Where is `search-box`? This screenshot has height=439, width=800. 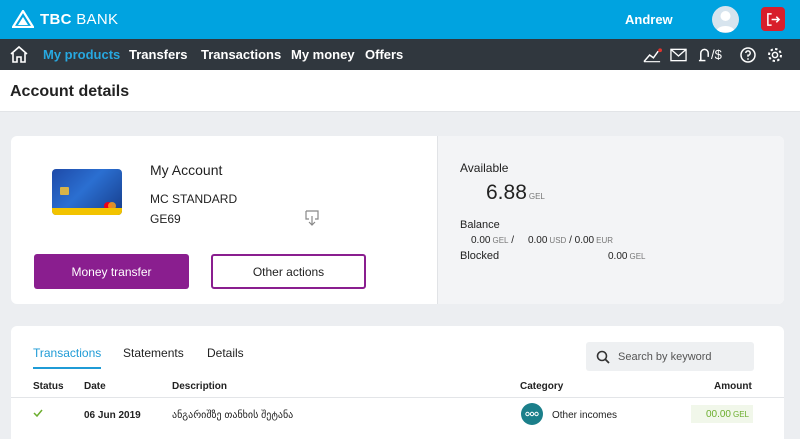
search-box is located at coordinates (670, 356).